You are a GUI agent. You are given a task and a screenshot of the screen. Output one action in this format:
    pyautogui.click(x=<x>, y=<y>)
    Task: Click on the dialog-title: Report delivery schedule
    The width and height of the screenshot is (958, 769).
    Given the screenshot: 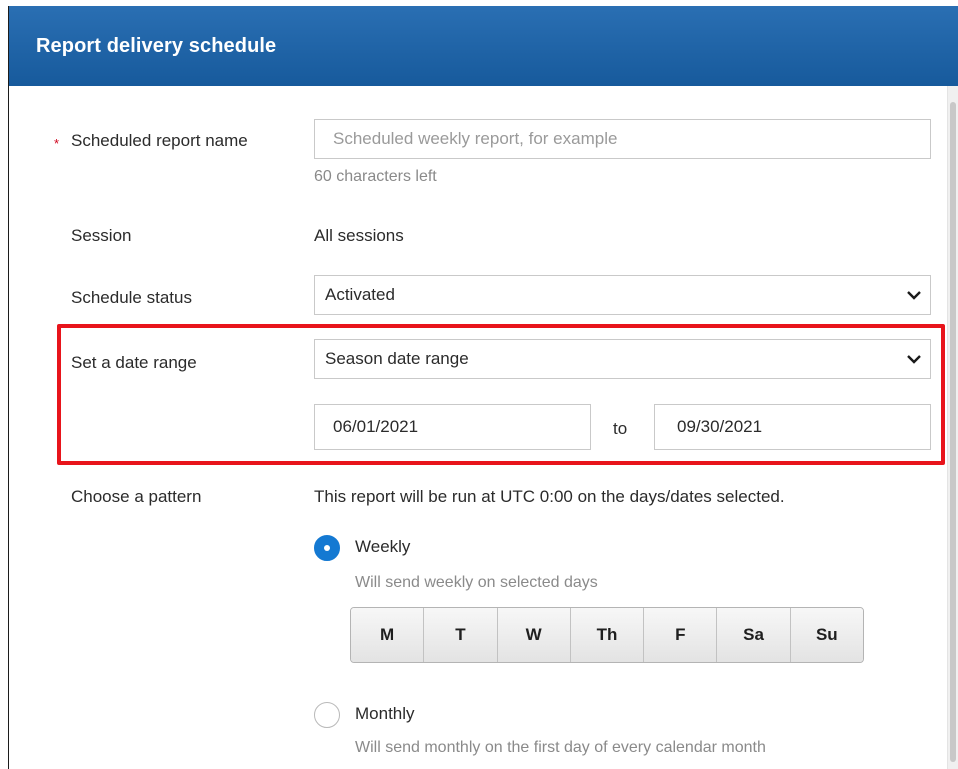 What is the action you would take?
    pyautogui.click(x=156, y=45)
    